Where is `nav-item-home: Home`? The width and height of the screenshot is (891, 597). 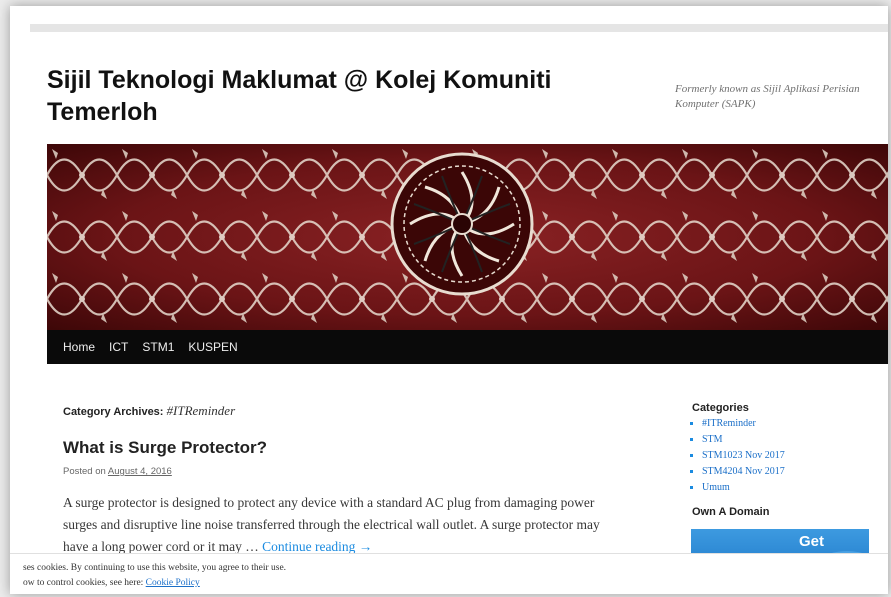 nav-item-home: Home is located at coordinates (79, 347).